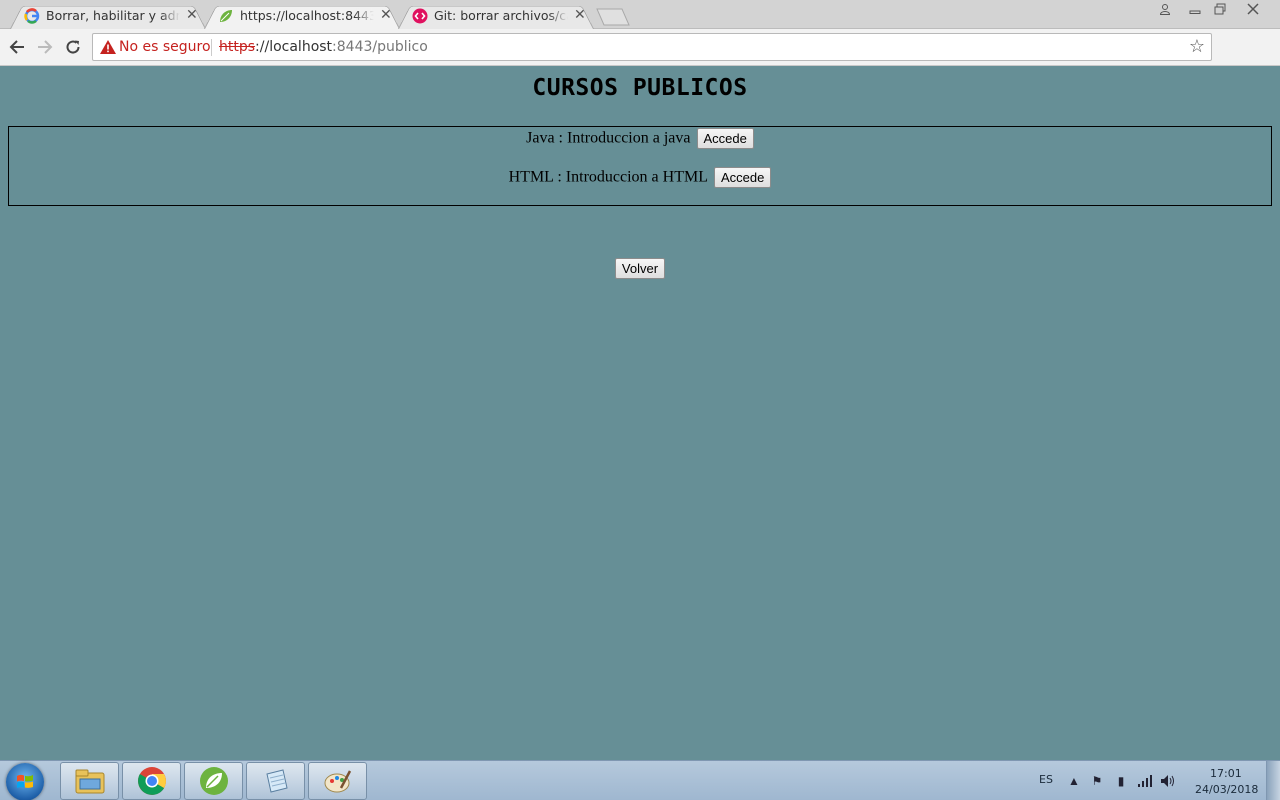 The height and width of the screenshot is (800, 1280). I want to click on course-item: HTML : Introduccion a HTML Accede, so click(640, 177).